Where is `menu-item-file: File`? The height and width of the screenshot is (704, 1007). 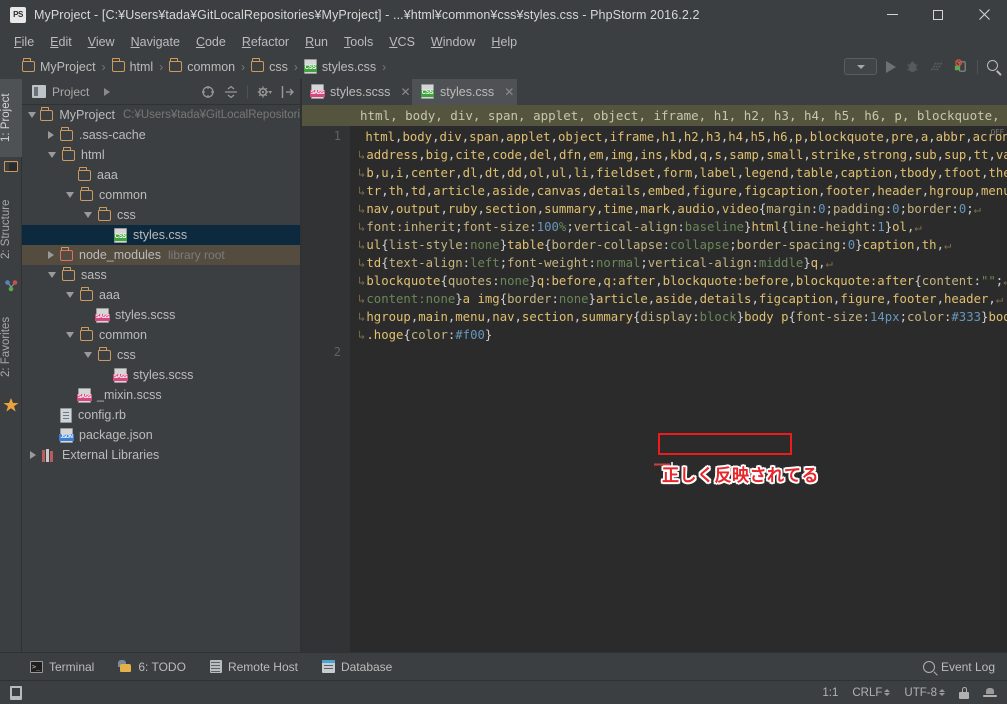
menu-item-file: File is located at coordinates (24, 42).